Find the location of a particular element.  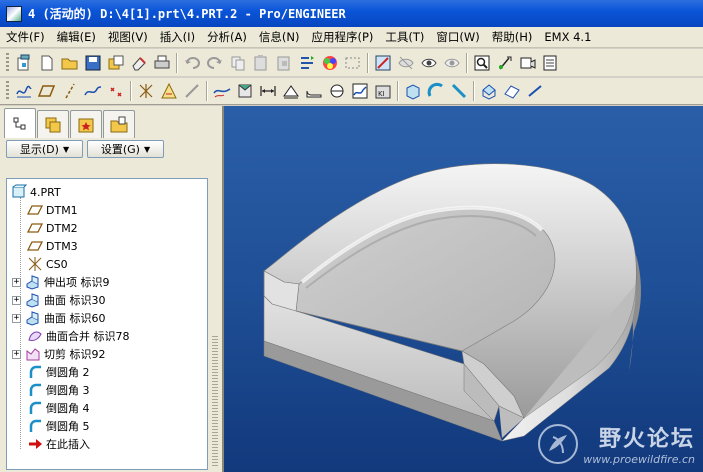

settings-dropdown: 设置(G) ▼ is located at coordinates (125, 149).